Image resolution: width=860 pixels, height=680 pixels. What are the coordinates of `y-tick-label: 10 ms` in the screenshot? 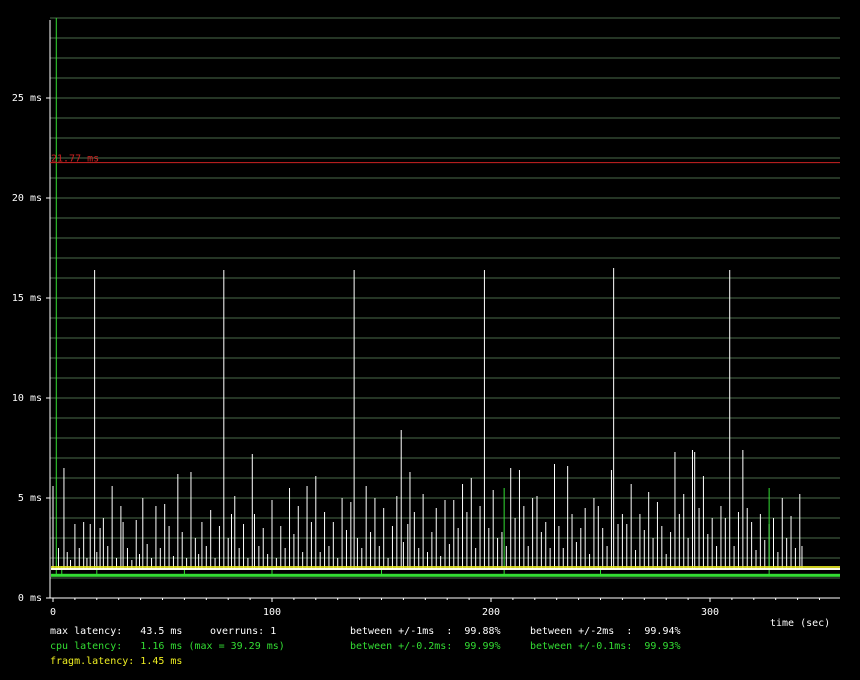 It's located at (27, 398).